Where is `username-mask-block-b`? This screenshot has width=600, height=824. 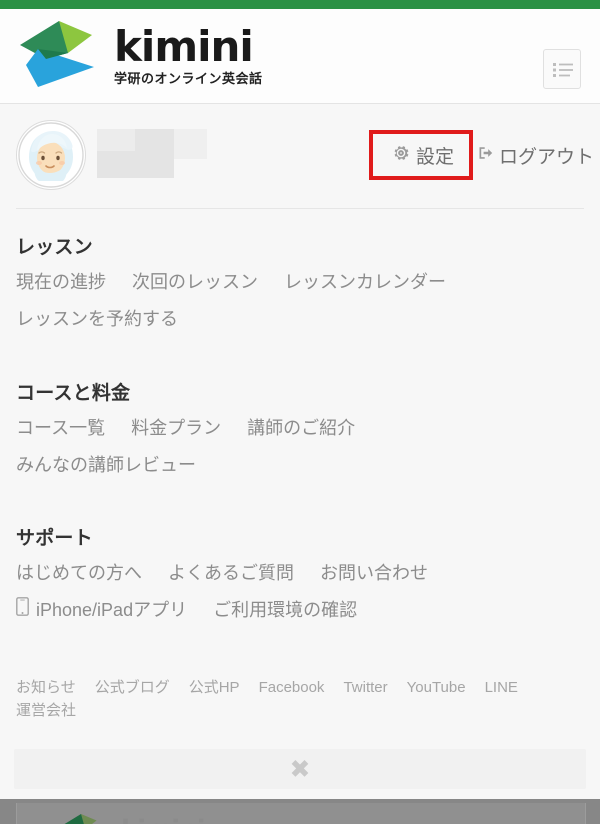
username-mask-block-b is located at coordinates (190, 144).